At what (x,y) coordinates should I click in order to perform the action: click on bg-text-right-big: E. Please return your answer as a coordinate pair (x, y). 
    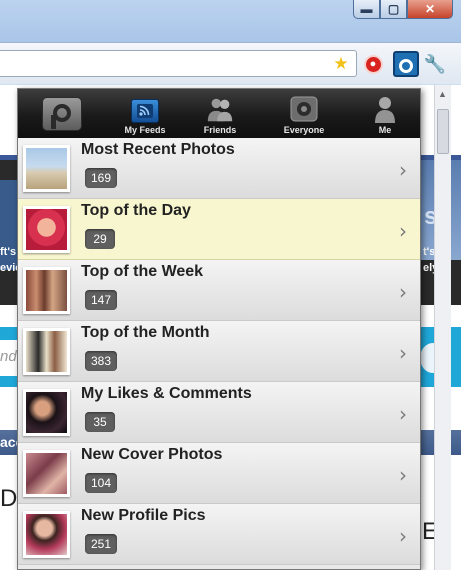
    Looking at the image, I should click on (428, 531).